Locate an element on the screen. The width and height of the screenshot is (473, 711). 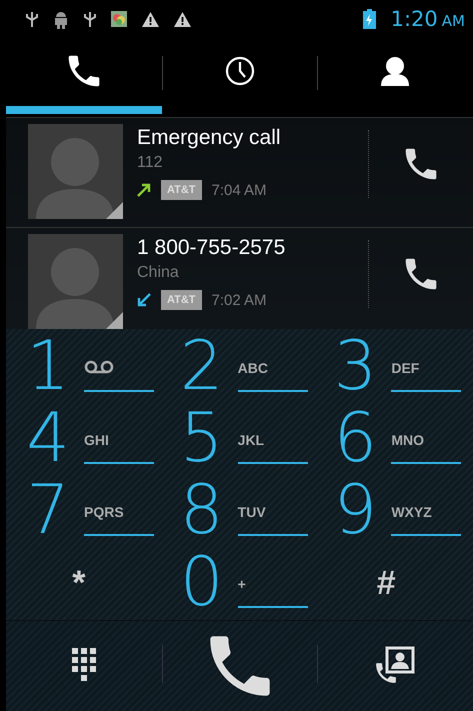
caller-name: Emergency call is located at coordinates (209, 138).